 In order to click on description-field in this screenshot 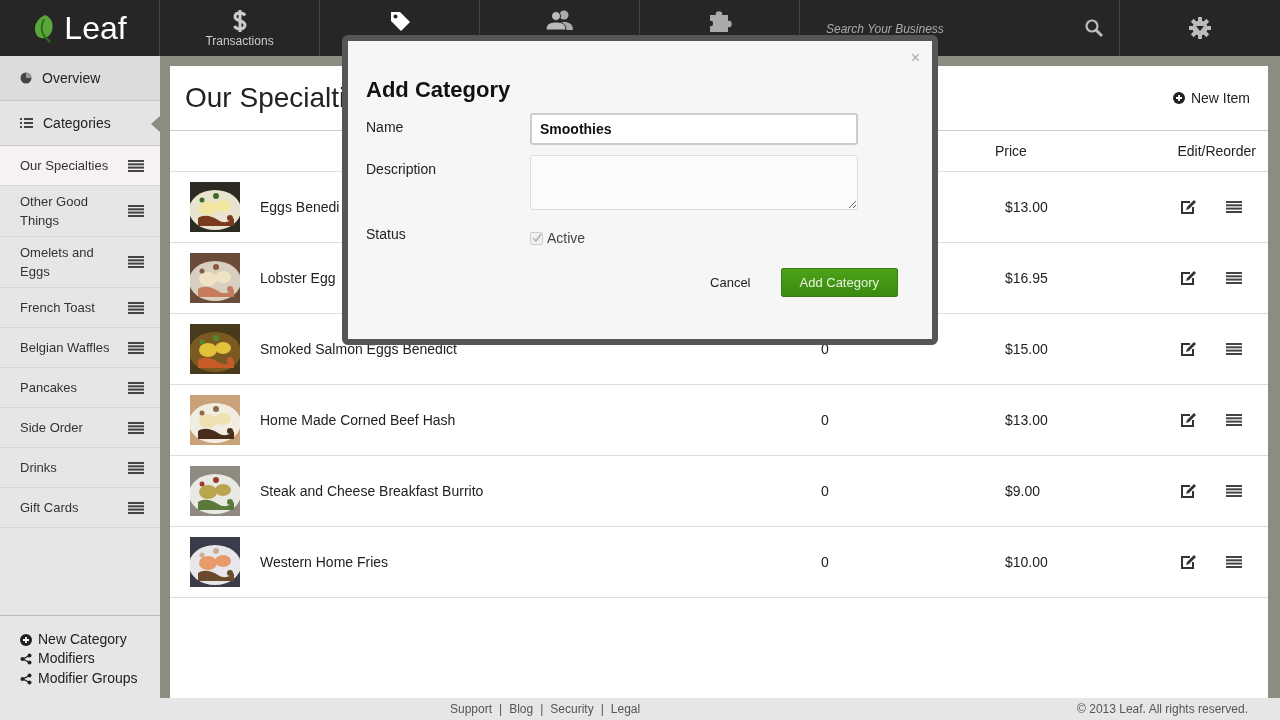, I will do `click(694, 182)`.